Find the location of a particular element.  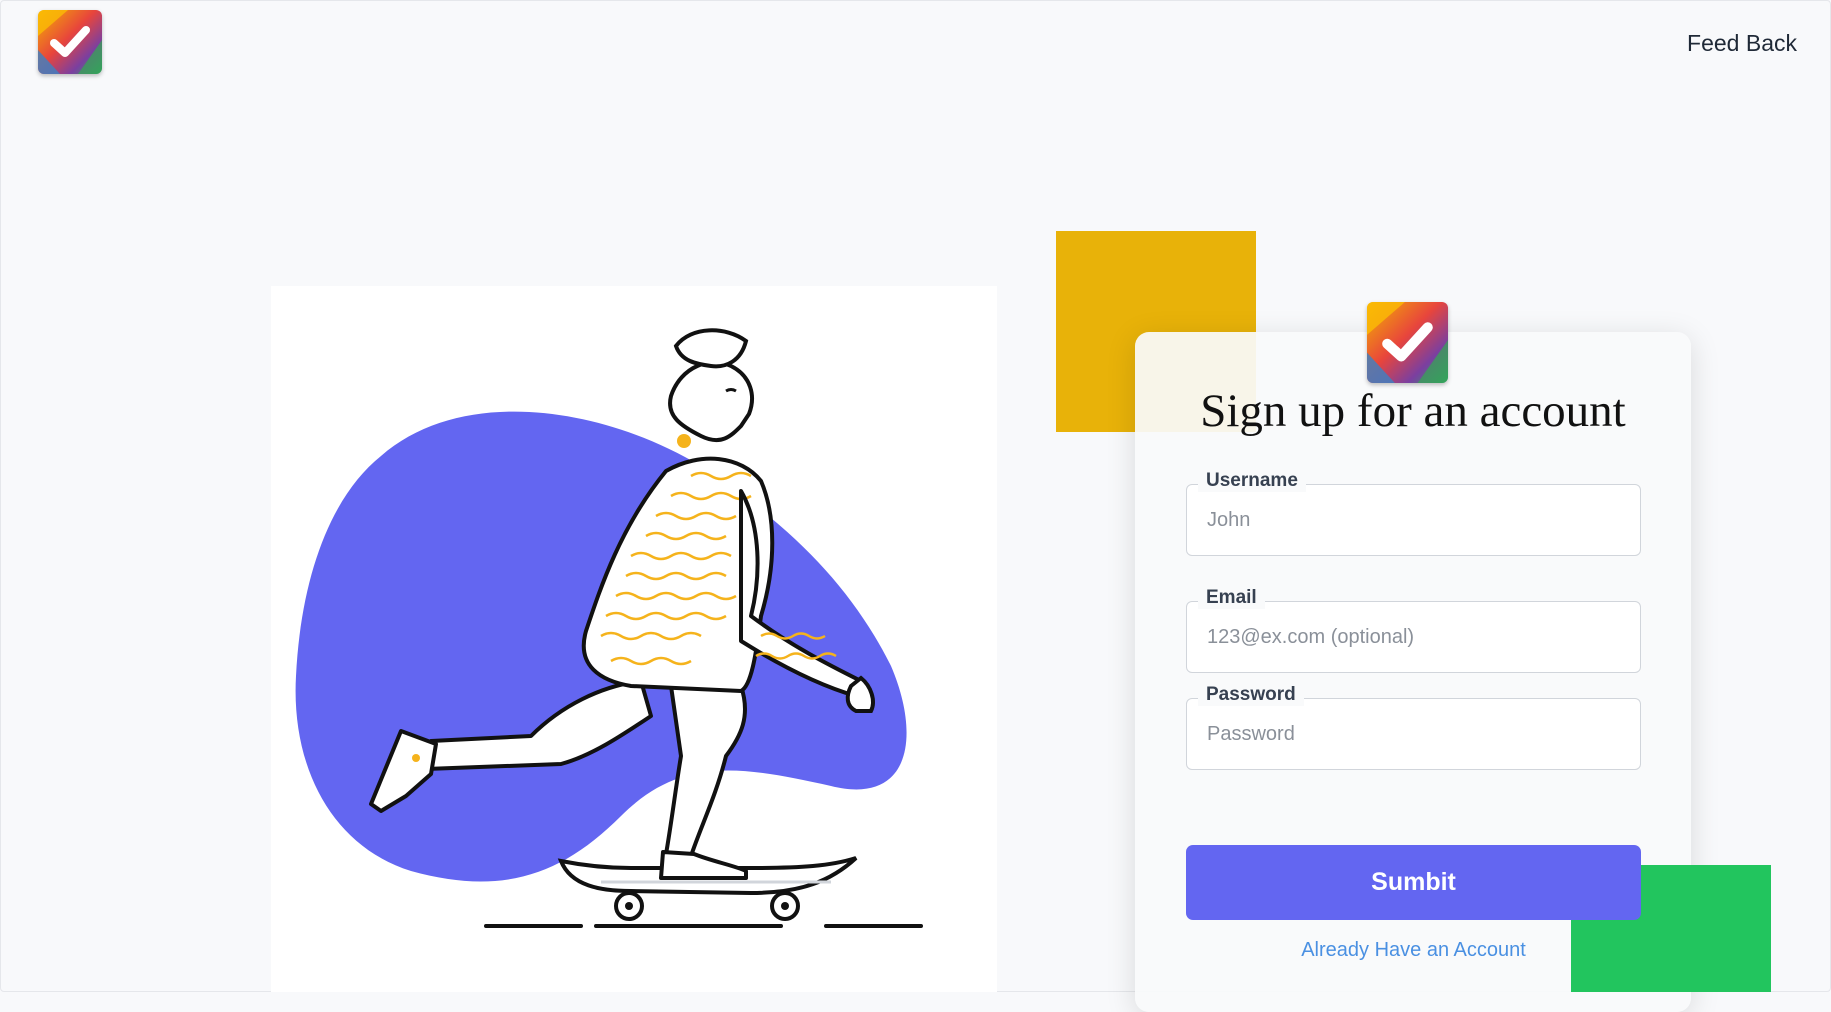

username-field: Username is located at coordinates (1413, 513).